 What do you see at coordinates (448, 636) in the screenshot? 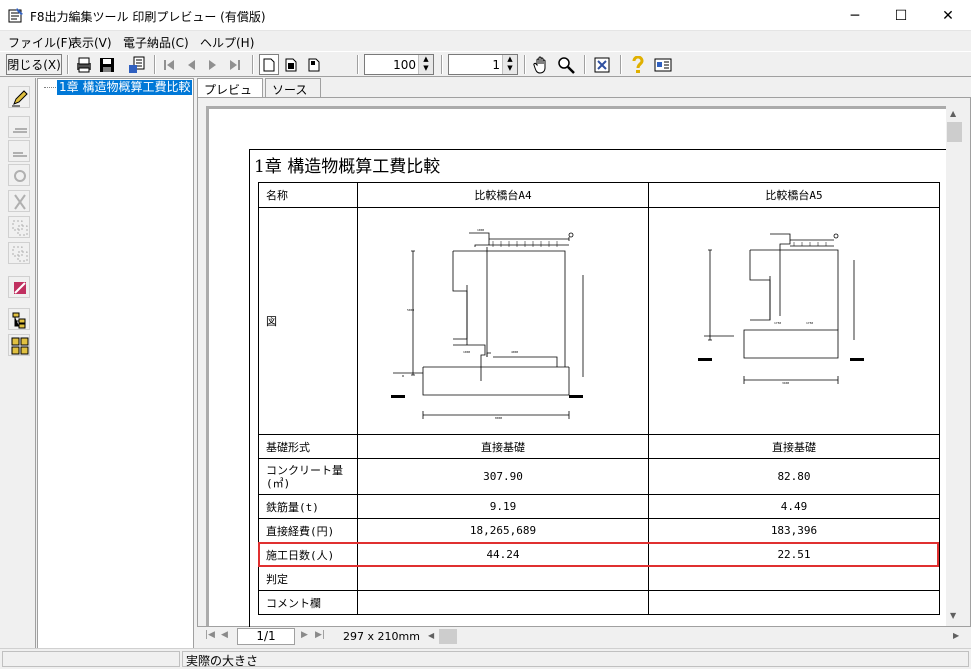
I see `hscroll-thumb` at bounding box center [448, 636].